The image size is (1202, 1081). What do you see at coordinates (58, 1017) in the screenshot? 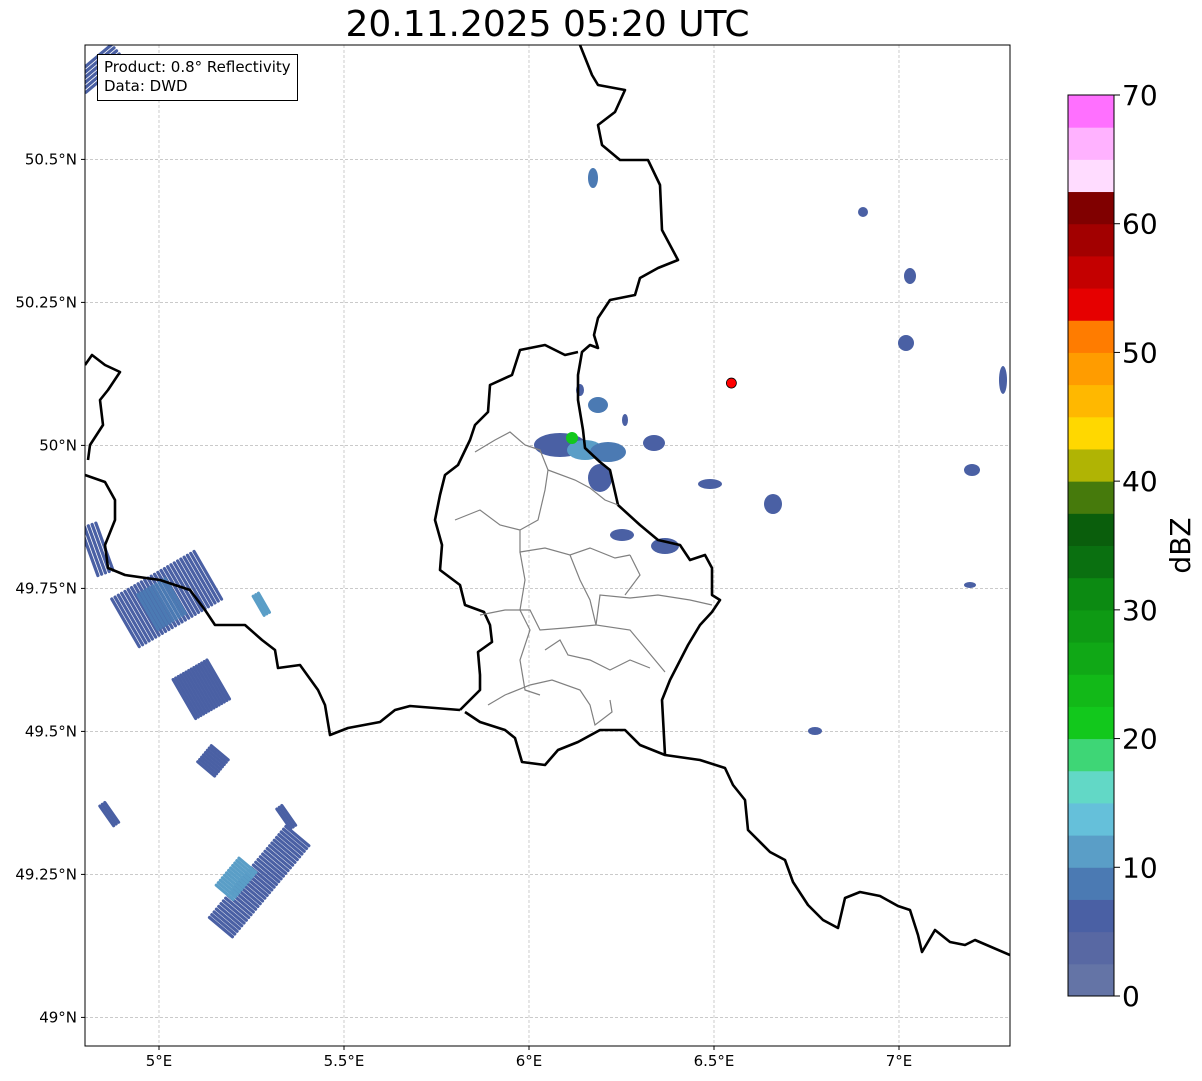
I see `lat-tick-label: 49°N` at bounding box center [58, 1017].